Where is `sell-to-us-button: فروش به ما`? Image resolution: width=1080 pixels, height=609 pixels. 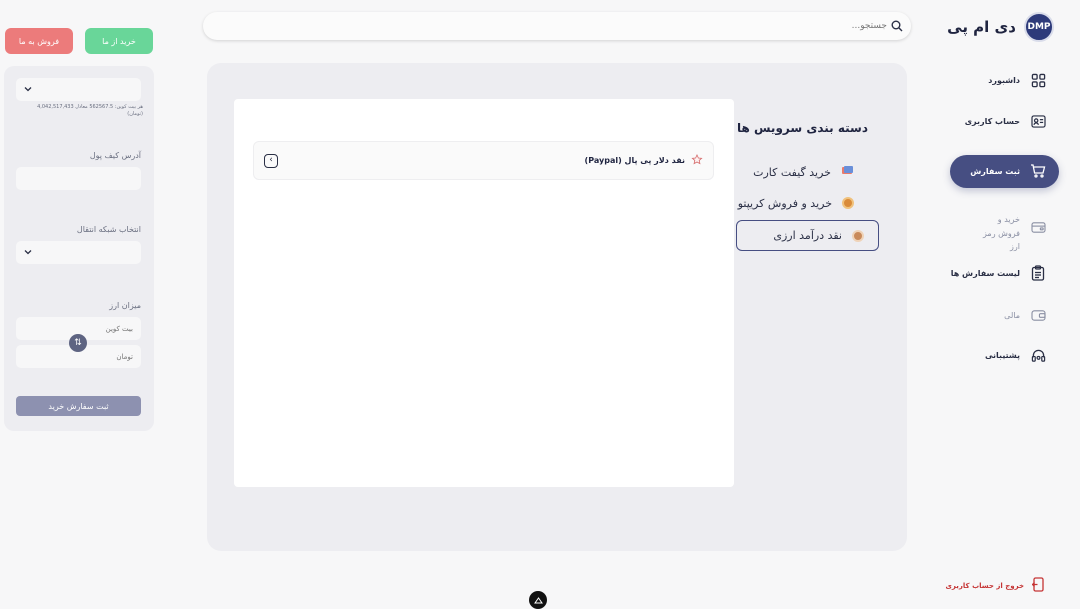
sell-to-us-button: فروش به ما is located at coordinates (39, 41).